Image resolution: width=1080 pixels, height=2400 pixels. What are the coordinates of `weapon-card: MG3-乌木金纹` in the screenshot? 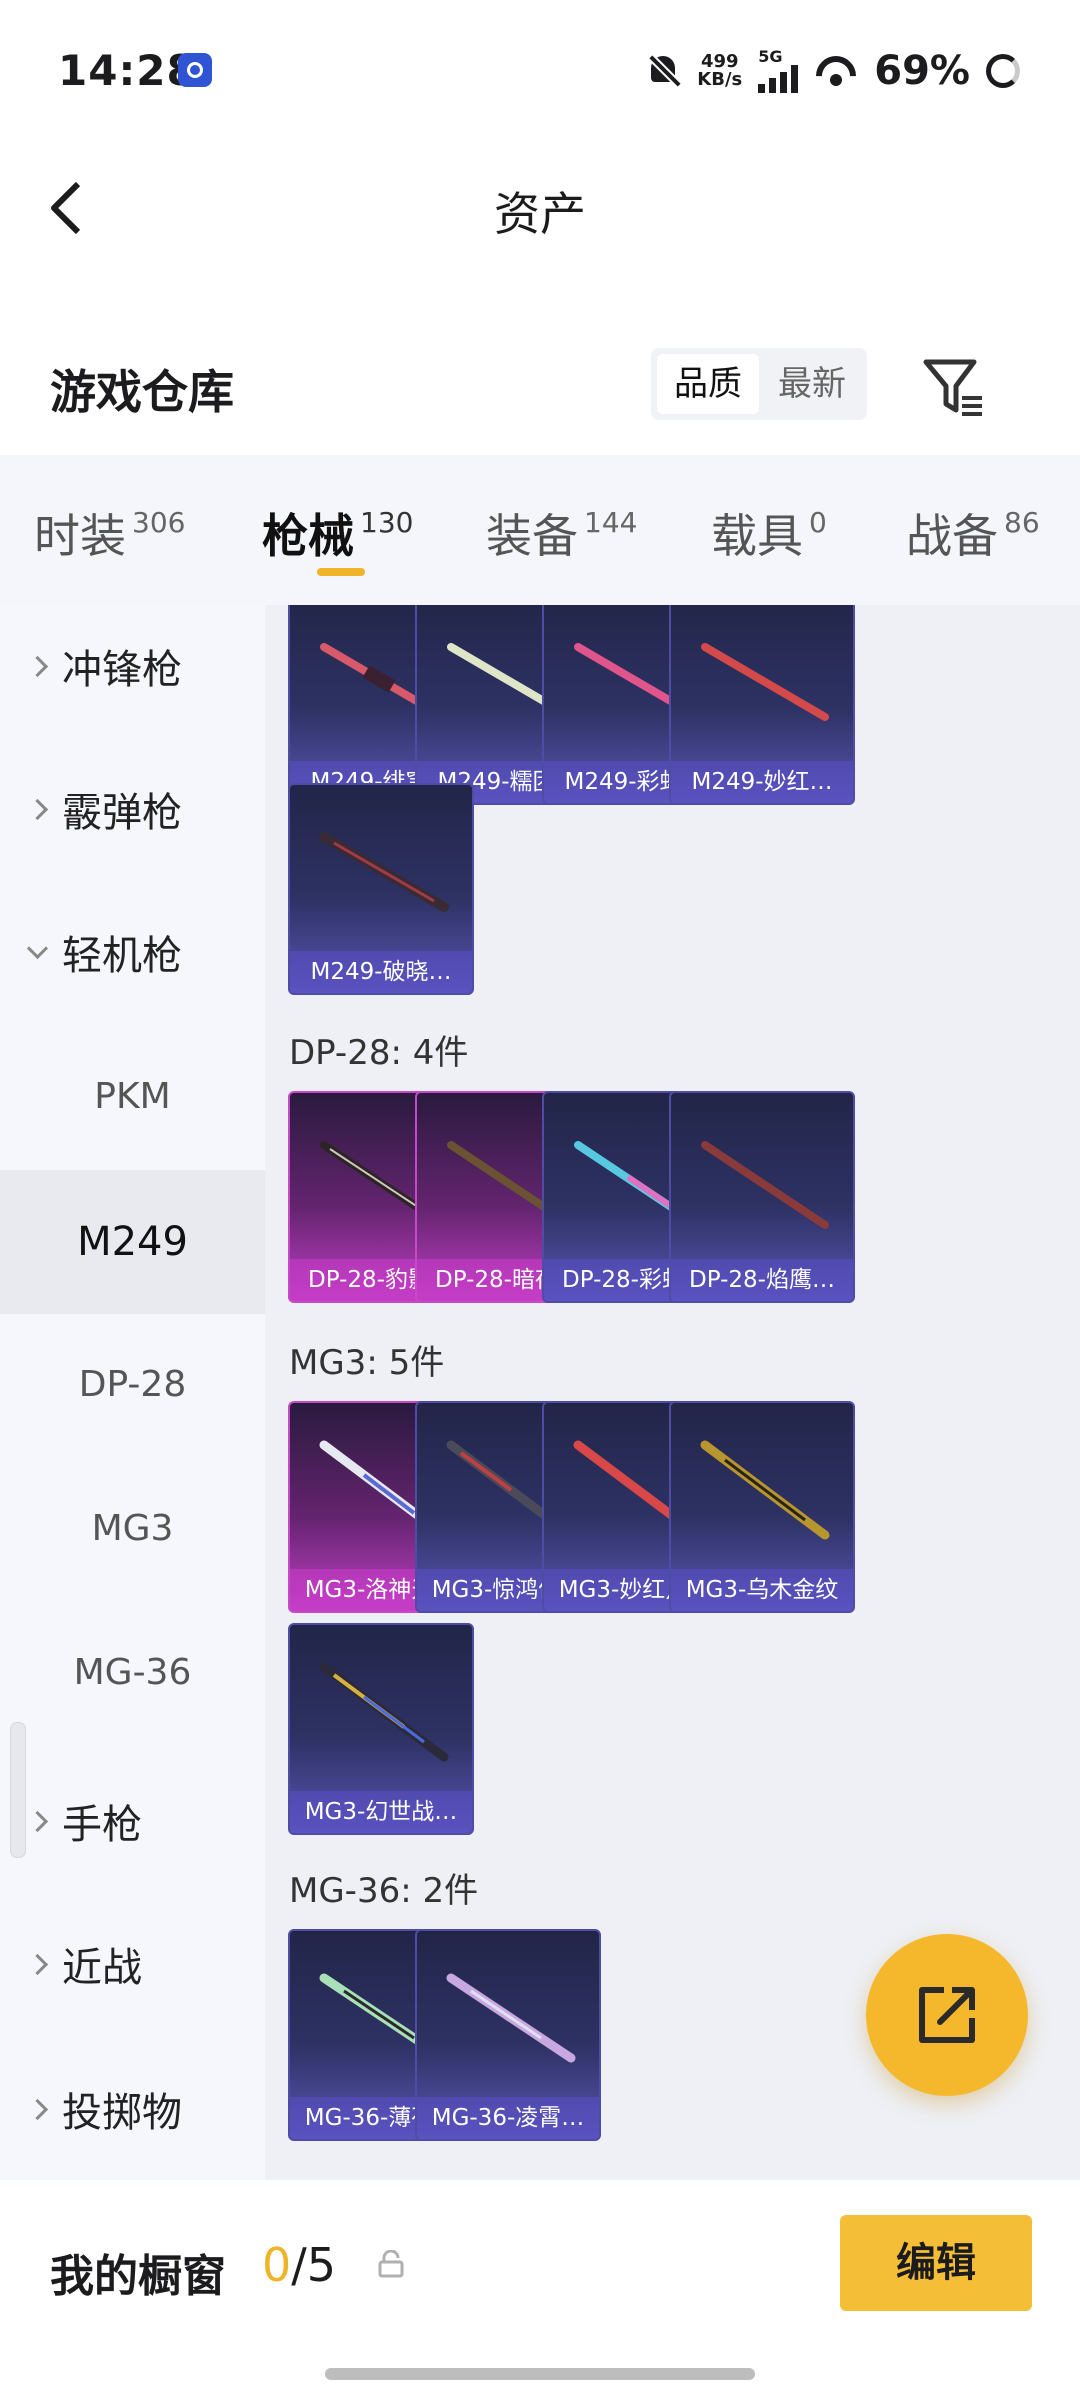 It's located at (762, 1507).